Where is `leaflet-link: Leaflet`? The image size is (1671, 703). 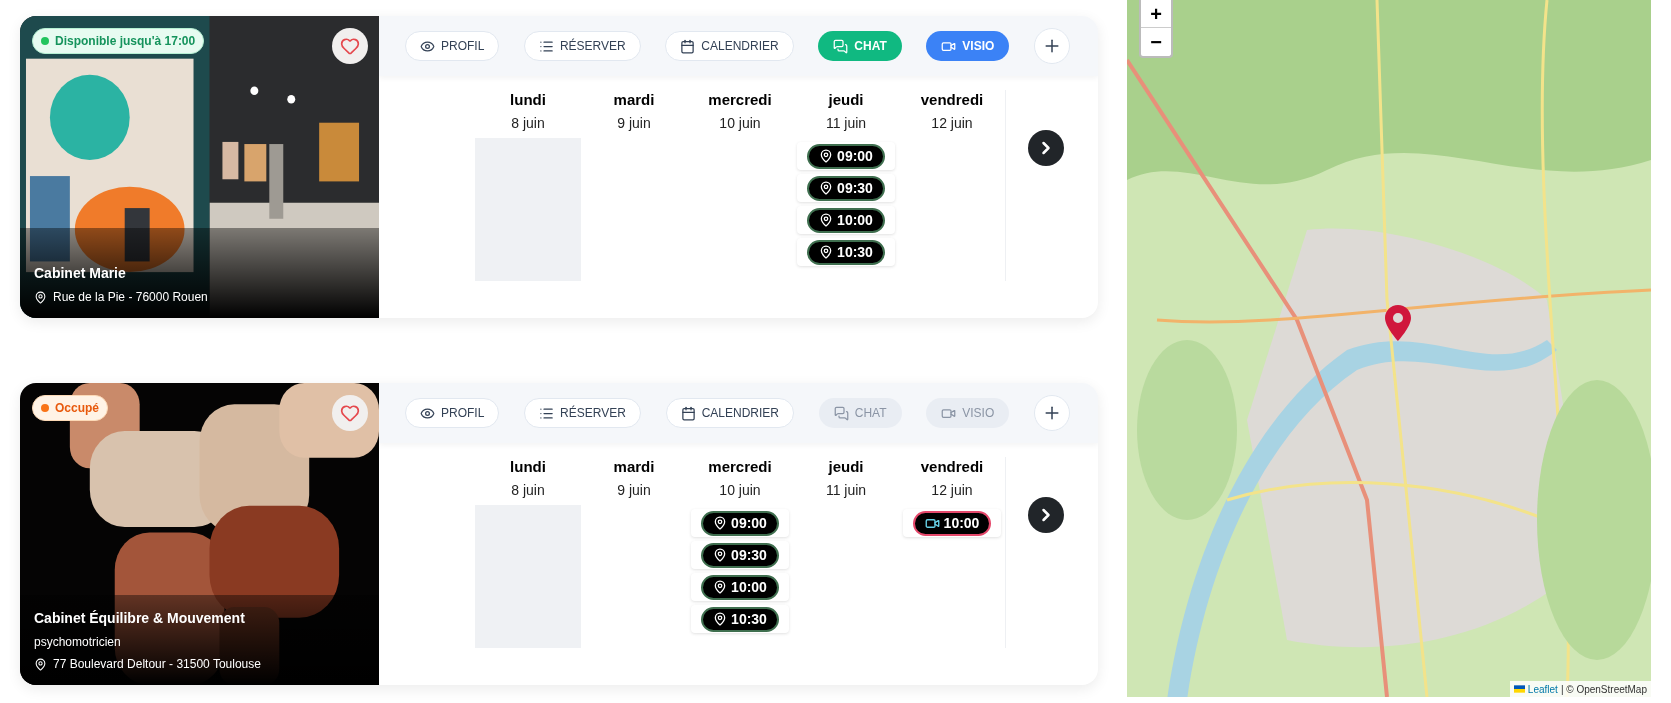
leaflet-link: Leaflet is located at coordinates (1542, 689).